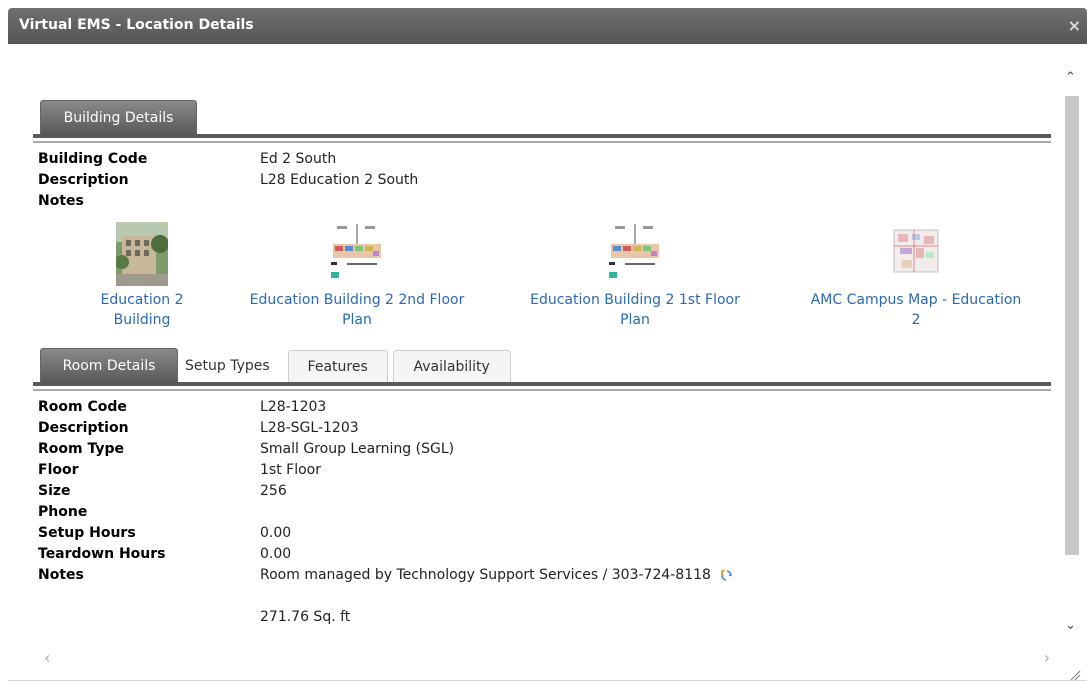 The width and height of the screenshot is (1087, 685). I want to click on tab-label: Building Details, so click(118, 117).